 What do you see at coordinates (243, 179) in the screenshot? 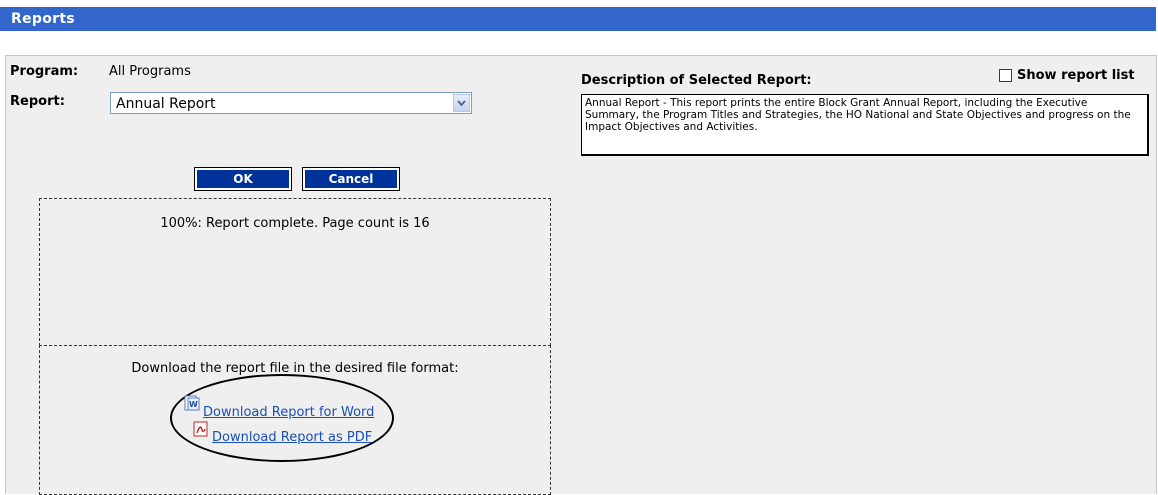
I see `ok-button: OK` at bounding box center [243, 179].